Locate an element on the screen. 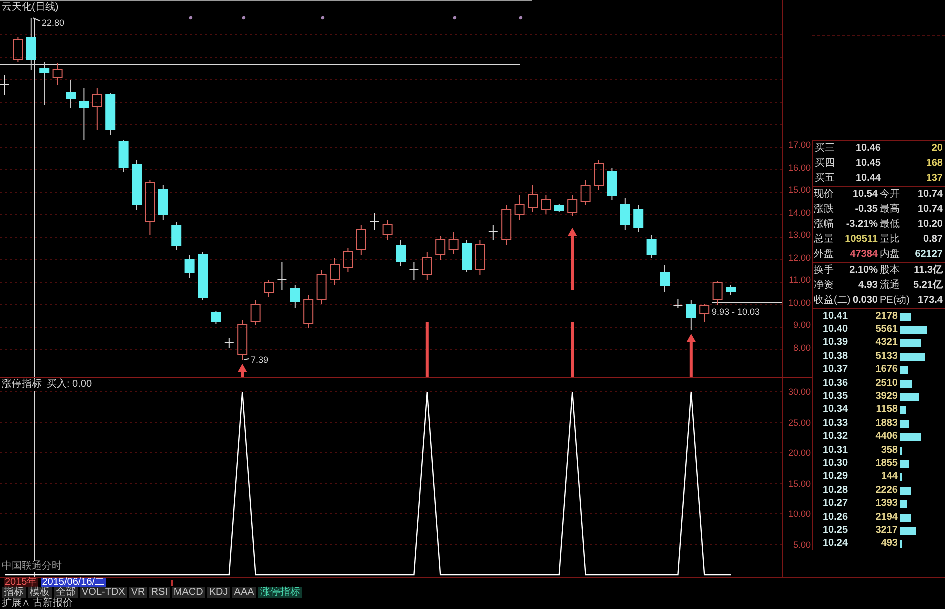 Image resolution: width=945 pixels, height=609 pixels. stat-label: 今开 is located at coordinates (890, 194).